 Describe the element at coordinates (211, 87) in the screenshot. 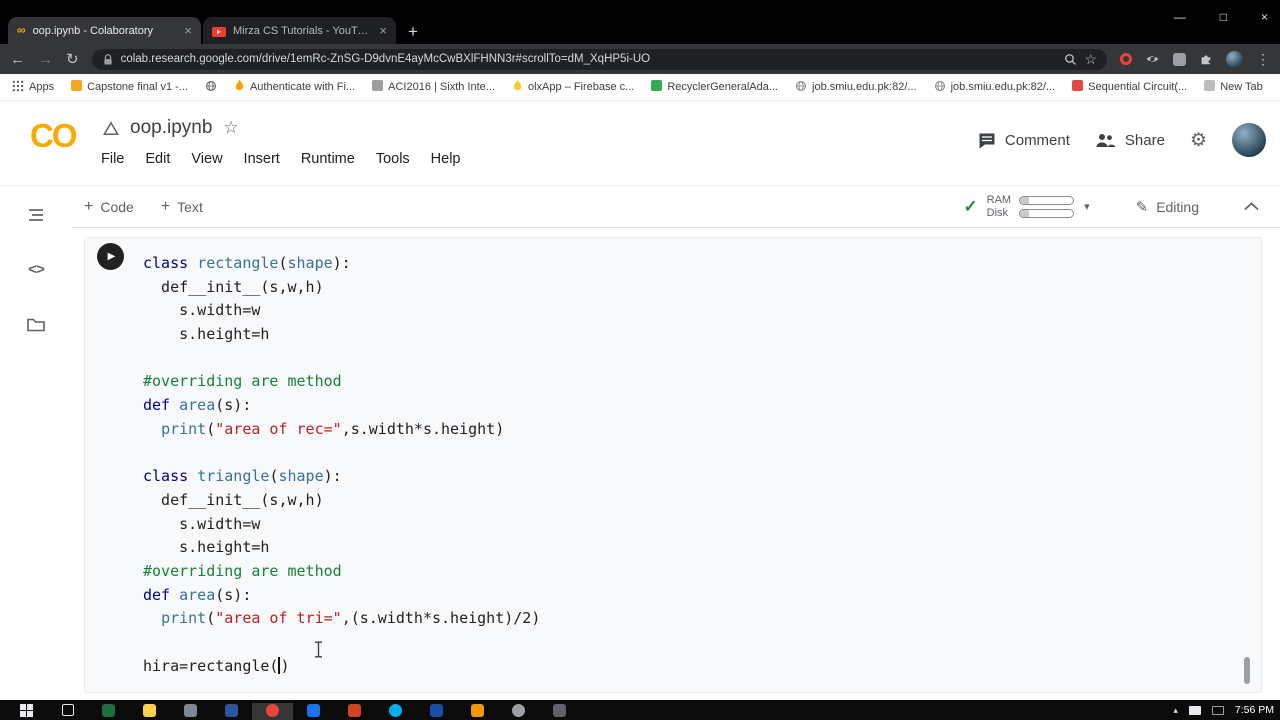

I see `bookmark-item` at that location.